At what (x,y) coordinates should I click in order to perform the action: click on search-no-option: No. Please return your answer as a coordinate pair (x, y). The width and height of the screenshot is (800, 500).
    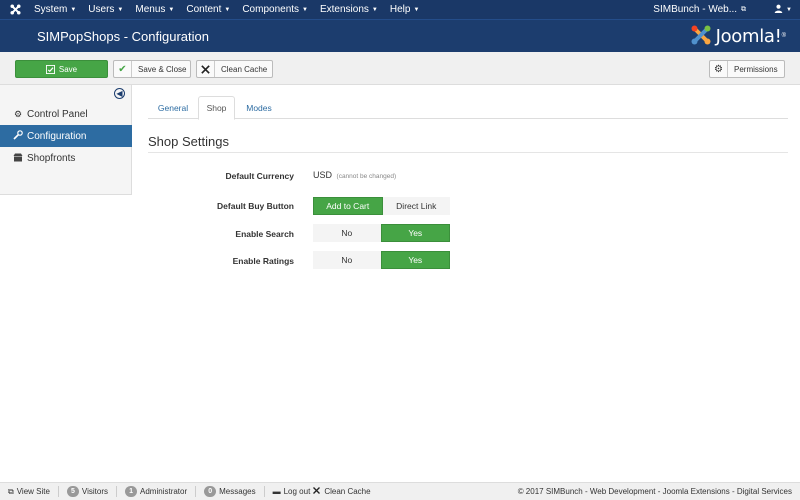
    Looking at the image, I should click on (347, 233).